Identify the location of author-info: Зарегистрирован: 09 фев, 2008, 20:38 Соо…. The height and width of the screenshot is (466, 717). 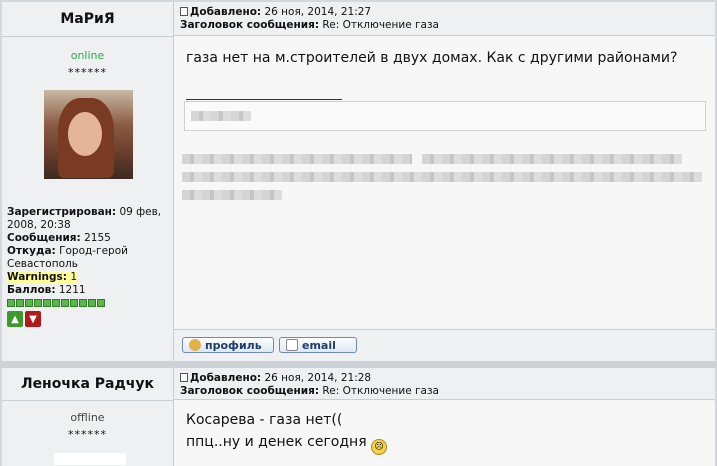
(87, 266).